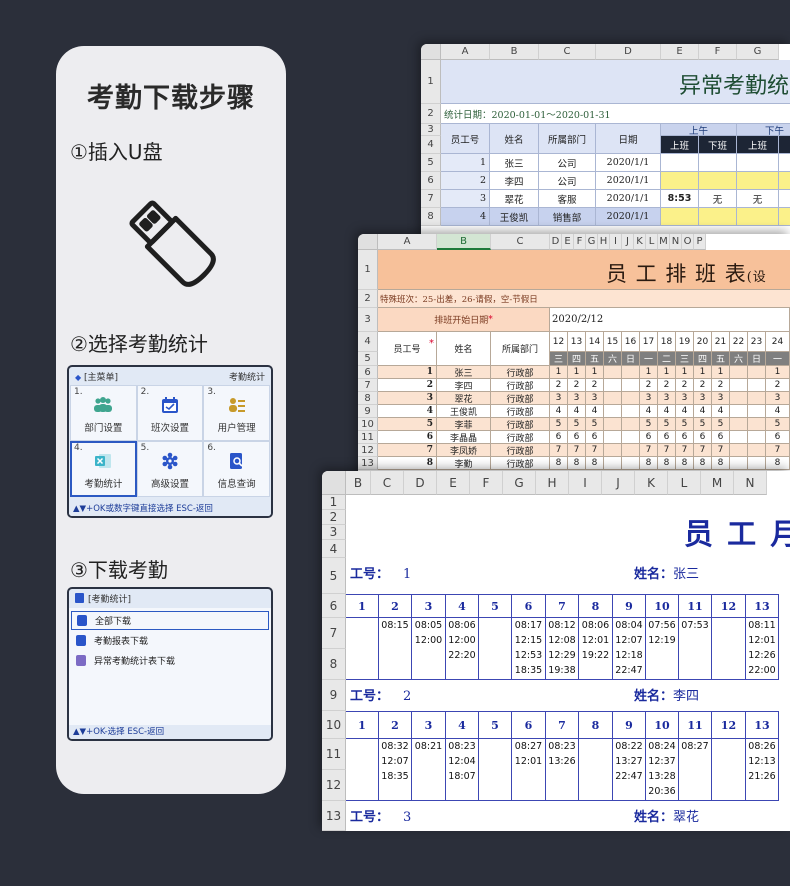 This screenshot has height=886, width=790. I want to click on select-all-corner, so click(431, 52).